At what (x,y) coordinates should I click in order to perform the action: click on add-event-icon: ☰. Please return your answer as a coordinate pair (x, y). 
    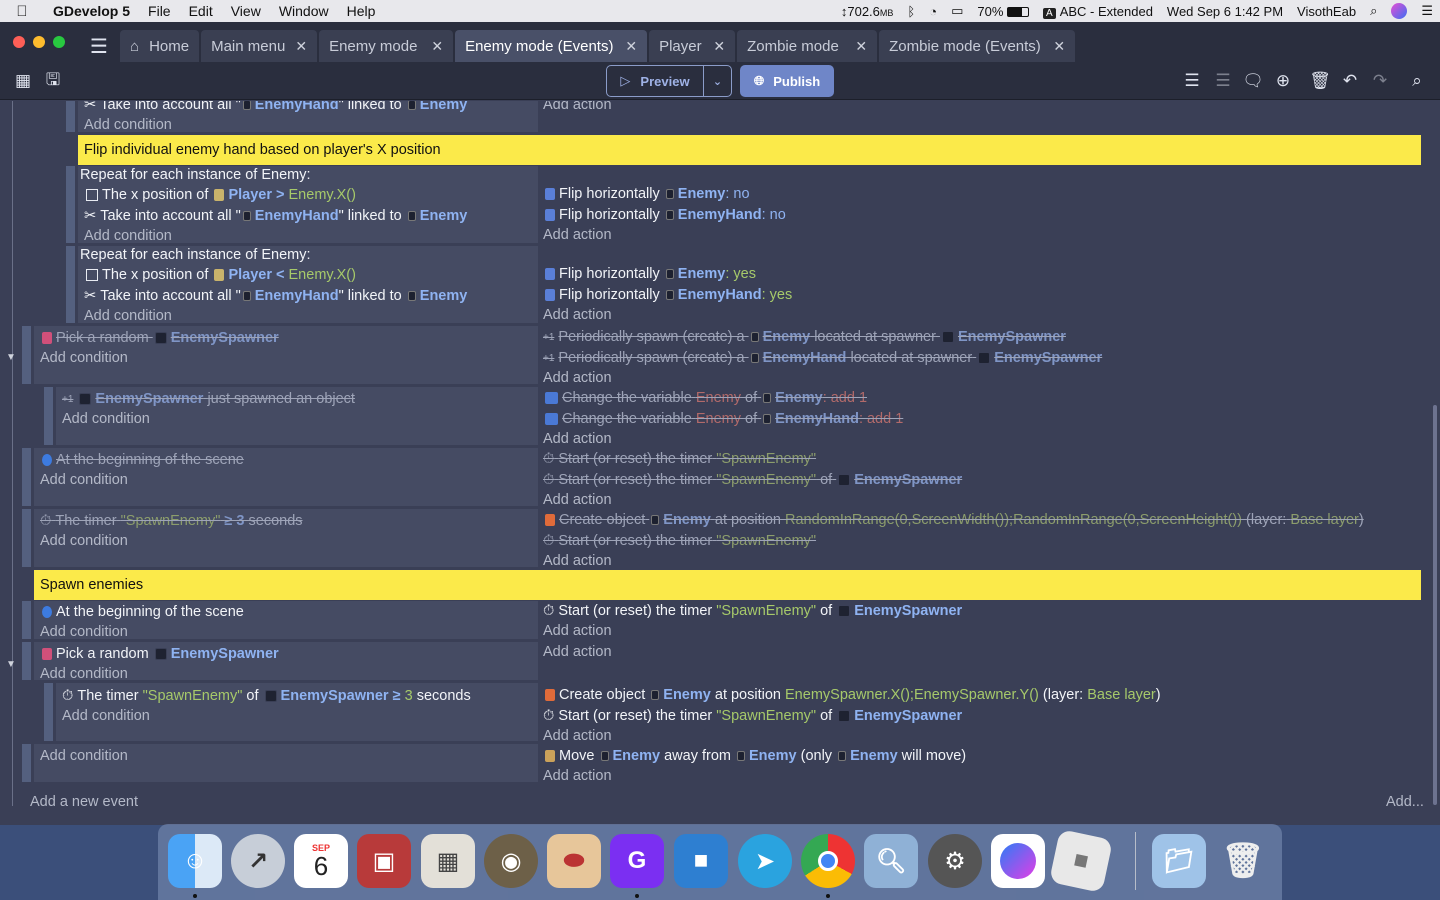
    Looking at the image, I should click on (1192, 81).